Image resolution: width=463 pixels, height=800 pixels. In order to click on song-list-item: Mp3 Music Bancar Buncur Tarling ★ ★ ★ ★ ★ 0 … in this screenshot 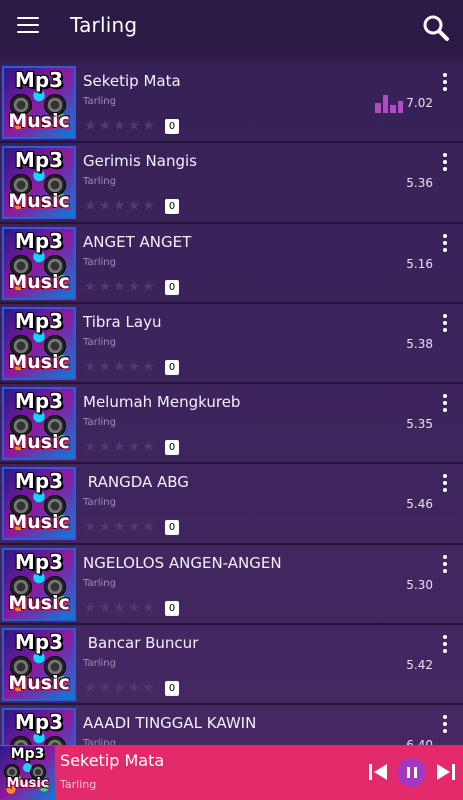, I will do `click(231, 665)`.